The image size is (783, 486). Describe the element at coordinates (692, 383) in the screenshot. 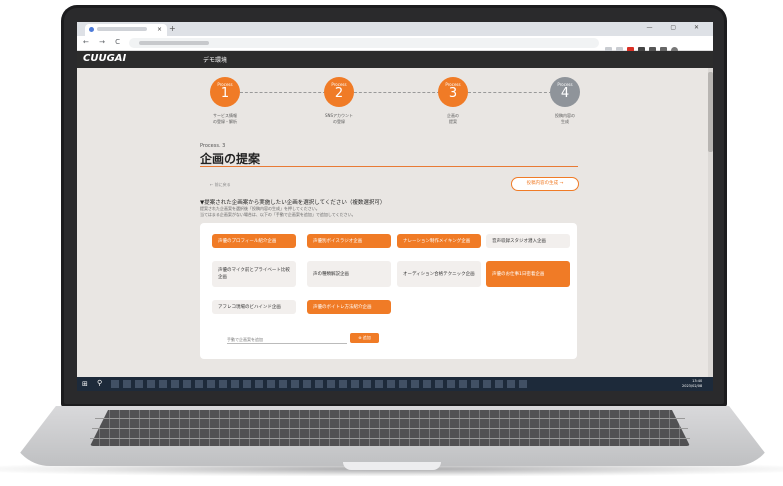

I see `system-clock: 13:40 2023/02/08` at that location.